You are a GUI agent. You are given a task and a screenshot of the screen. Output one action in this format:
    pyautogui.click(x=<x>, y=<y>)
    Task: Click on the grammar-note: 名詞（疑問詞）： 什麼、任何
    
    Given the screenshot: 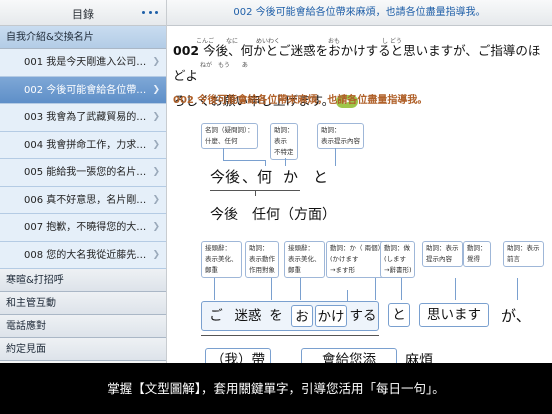 What is the action you would take?
    pyautogui.click(x=229, y=136)
    